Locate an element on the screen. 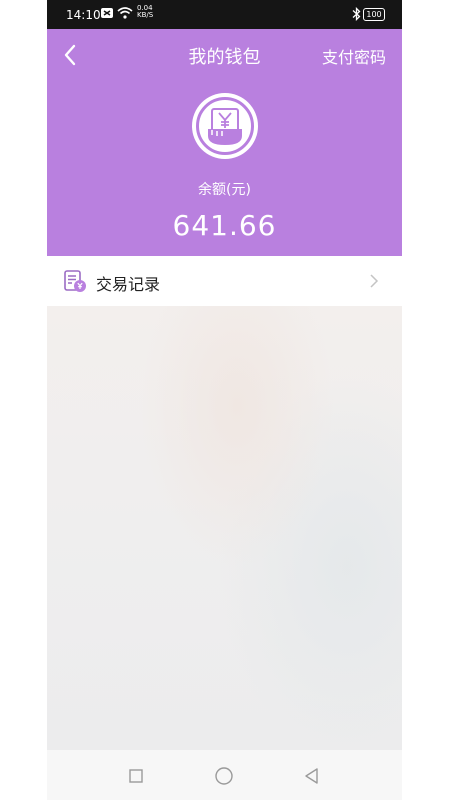 This screenshot has width=450, height=800. balance-value: 641.66 is located at coordinates (224, 225).